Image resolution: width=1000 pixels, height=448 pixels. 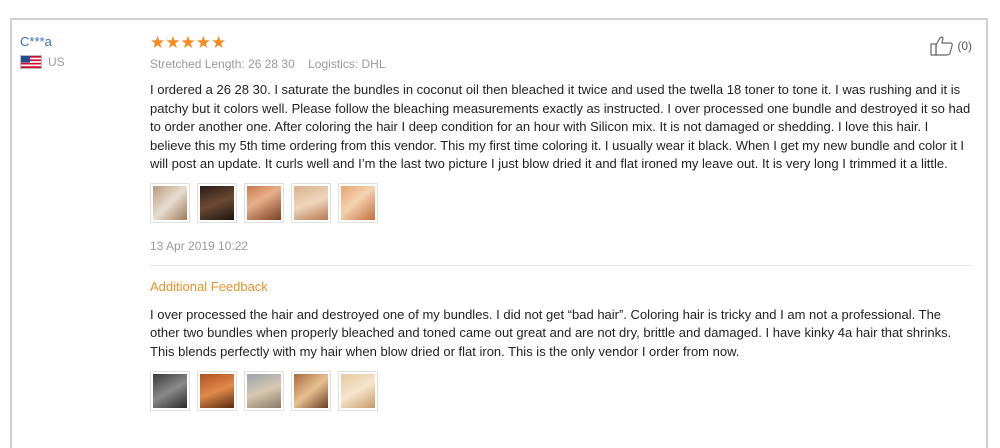 I want to click on reviewer-country: US, so click(x=42, y=62).